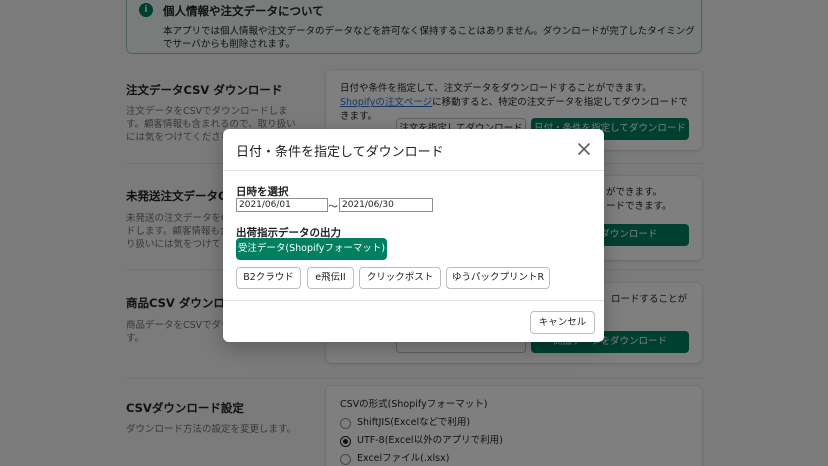 The height and width of the screenshot is (466, 828). What do you see at coordinates (400, 278) in the screenshot?
I see `clickpost-button: クリックポスト` at bounding box center [400, 278].